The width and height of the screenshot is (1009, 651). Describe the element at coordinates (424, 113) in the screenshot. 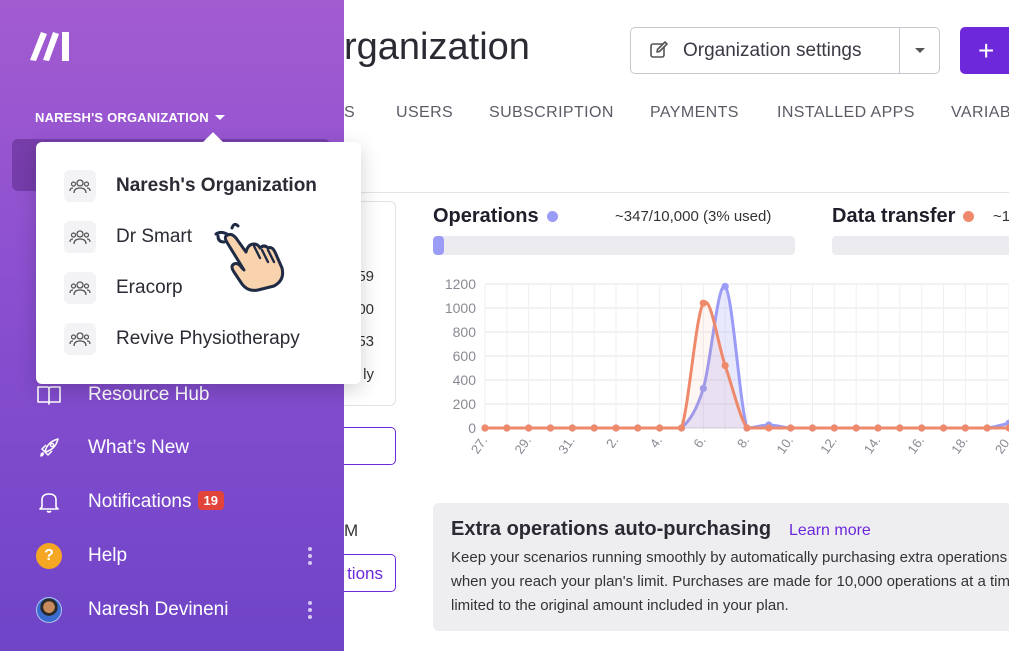

I see `tab-users: USERS` at that location.